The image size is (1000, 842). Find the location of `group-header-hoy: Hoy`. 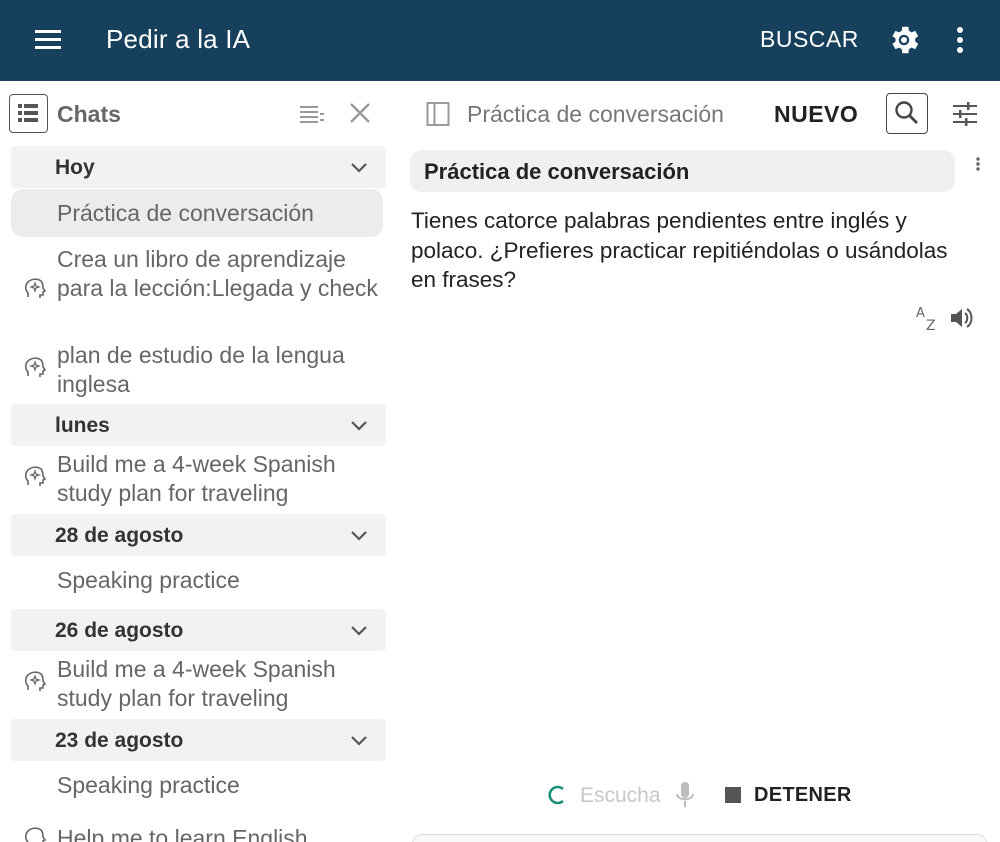

group-header-hoy: Hoy is located at coordinates (198, 167).